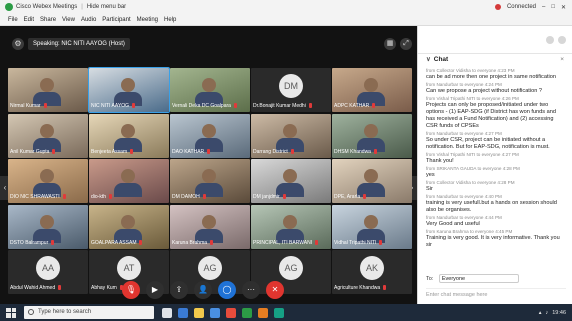  What do you see at coordinates (372, 181) in the screenshot?
I see `participant-tile: DPE, Ararla` at bounding box center [372, 181].